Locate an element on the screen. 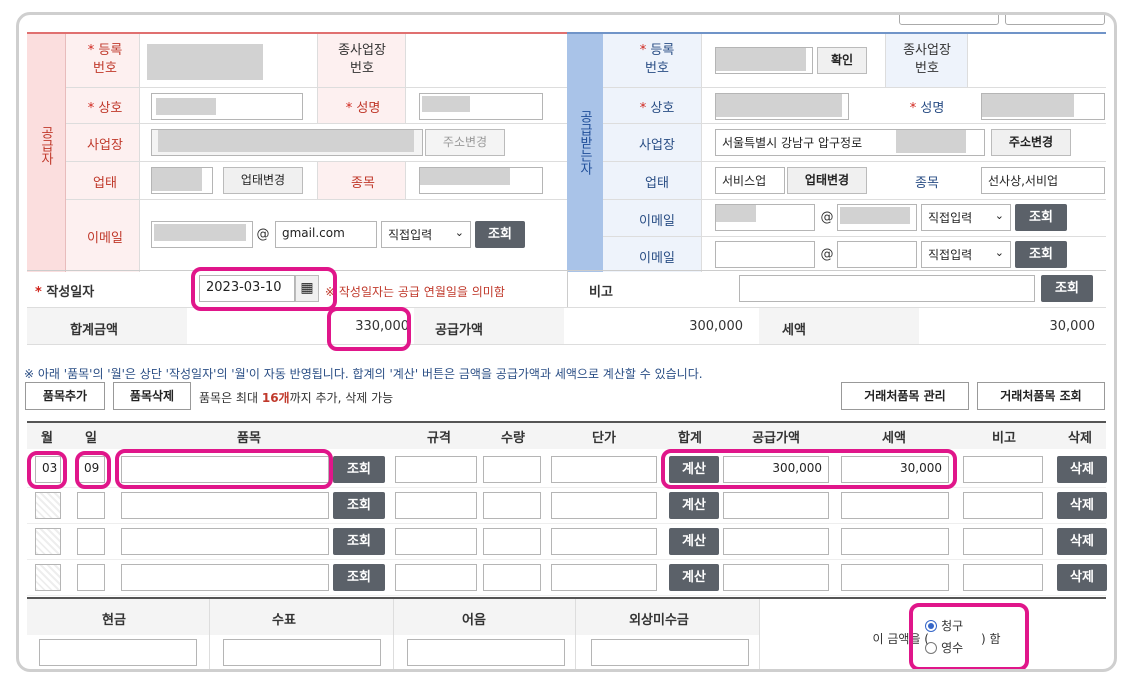  supplier-email-domain-input: gmail.com is located at coordinates (326, 234).